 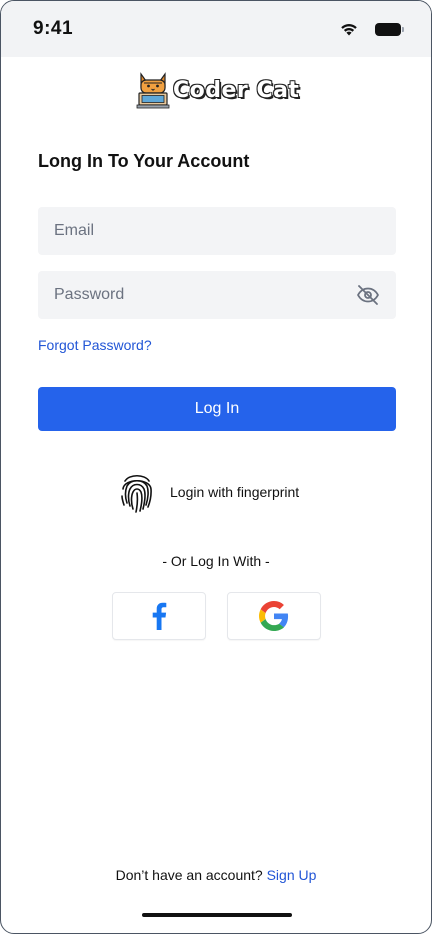 I want to click on google-login-button, so click(x=274, y=616).